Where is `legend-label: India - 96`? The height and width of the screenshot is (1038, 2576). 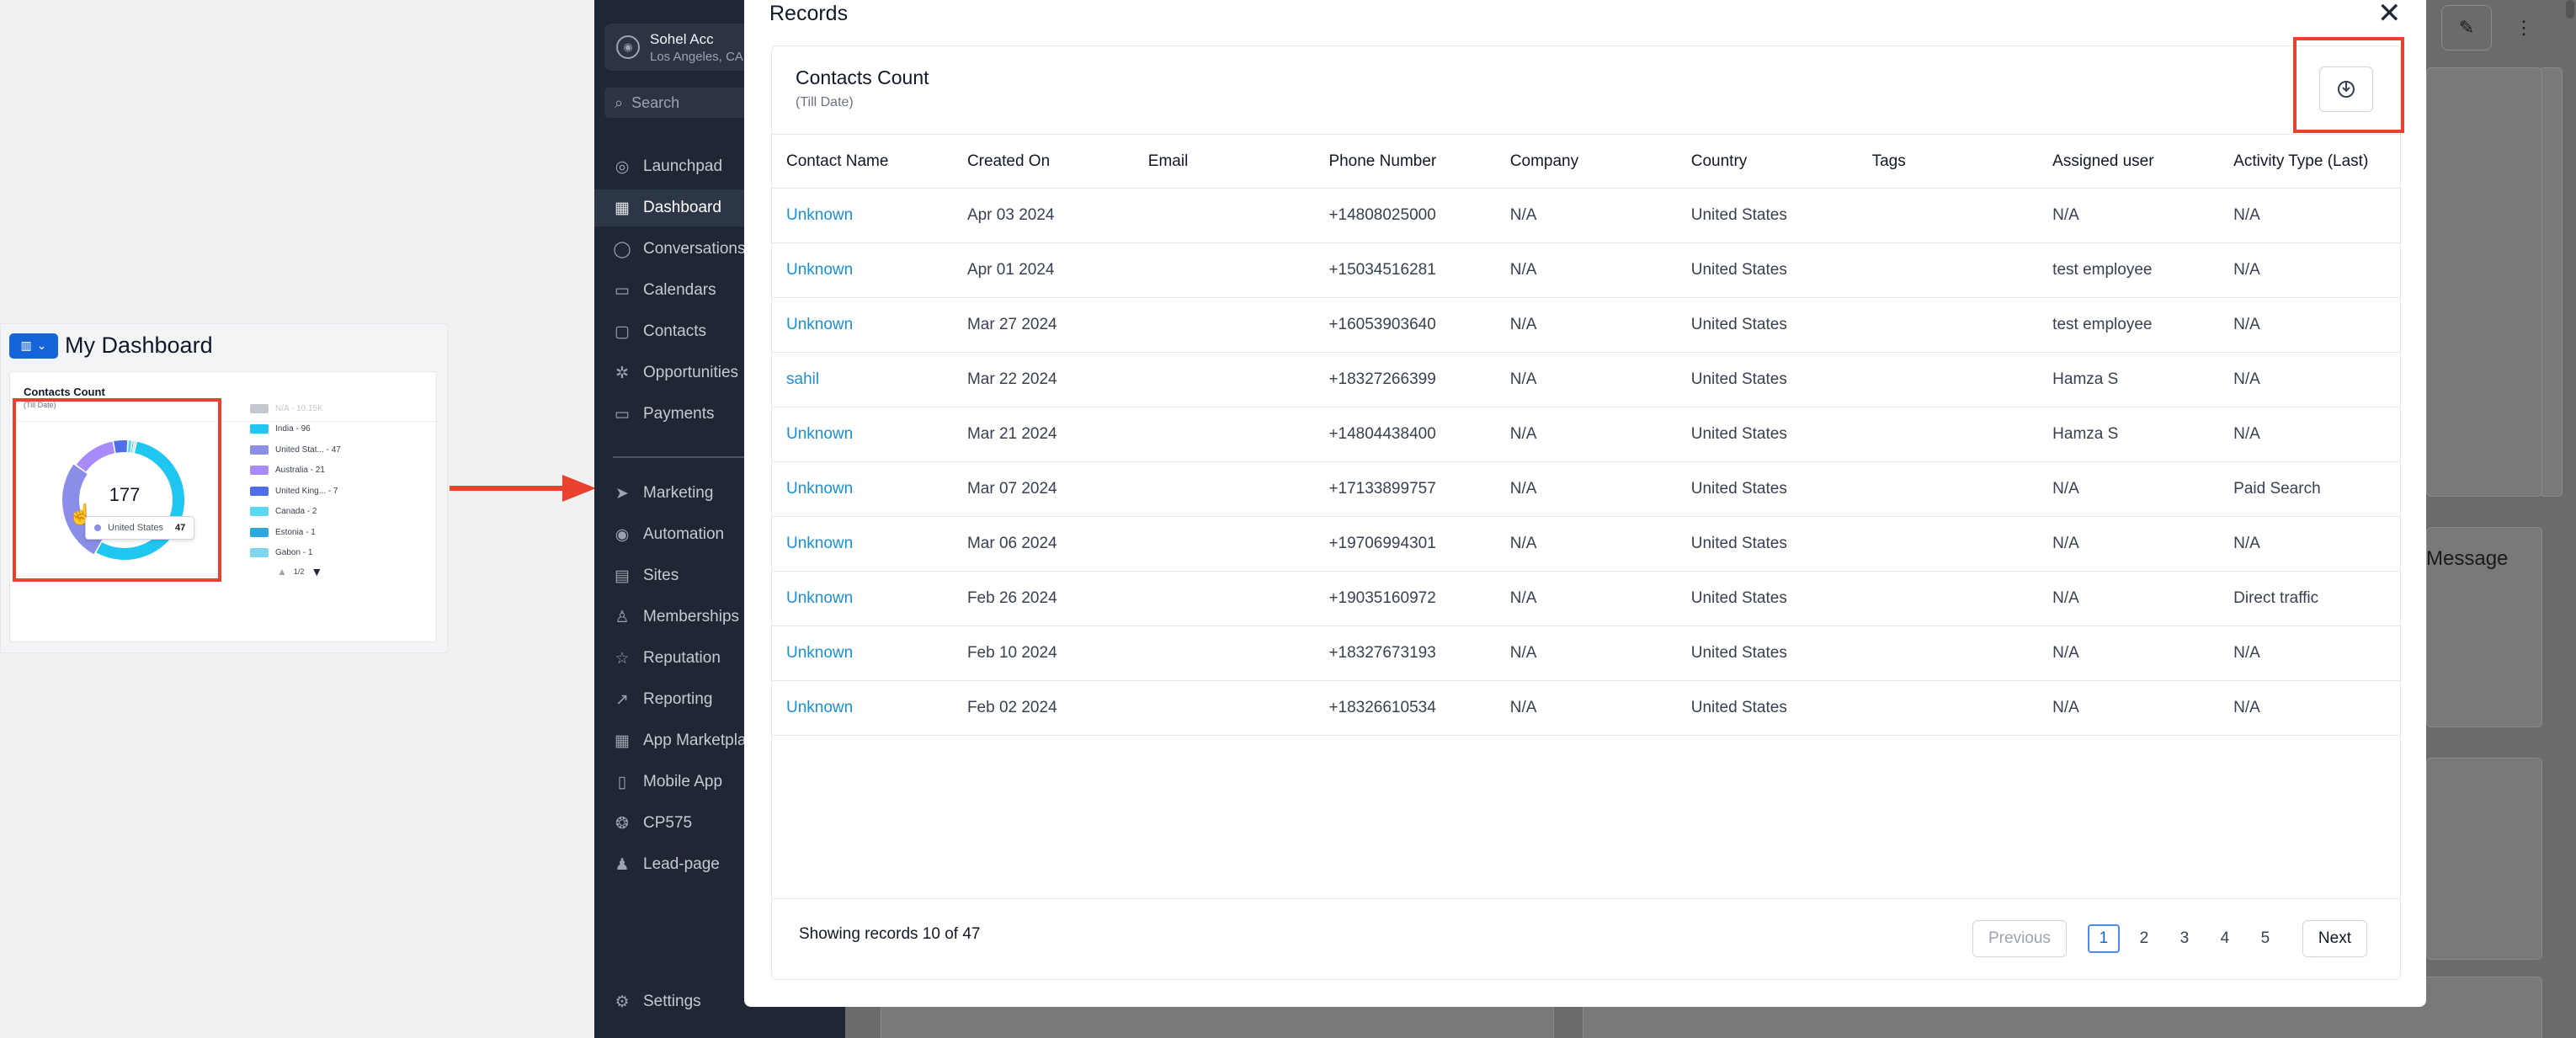
legend-label: India - 96 is located at coordinates (293, 429).